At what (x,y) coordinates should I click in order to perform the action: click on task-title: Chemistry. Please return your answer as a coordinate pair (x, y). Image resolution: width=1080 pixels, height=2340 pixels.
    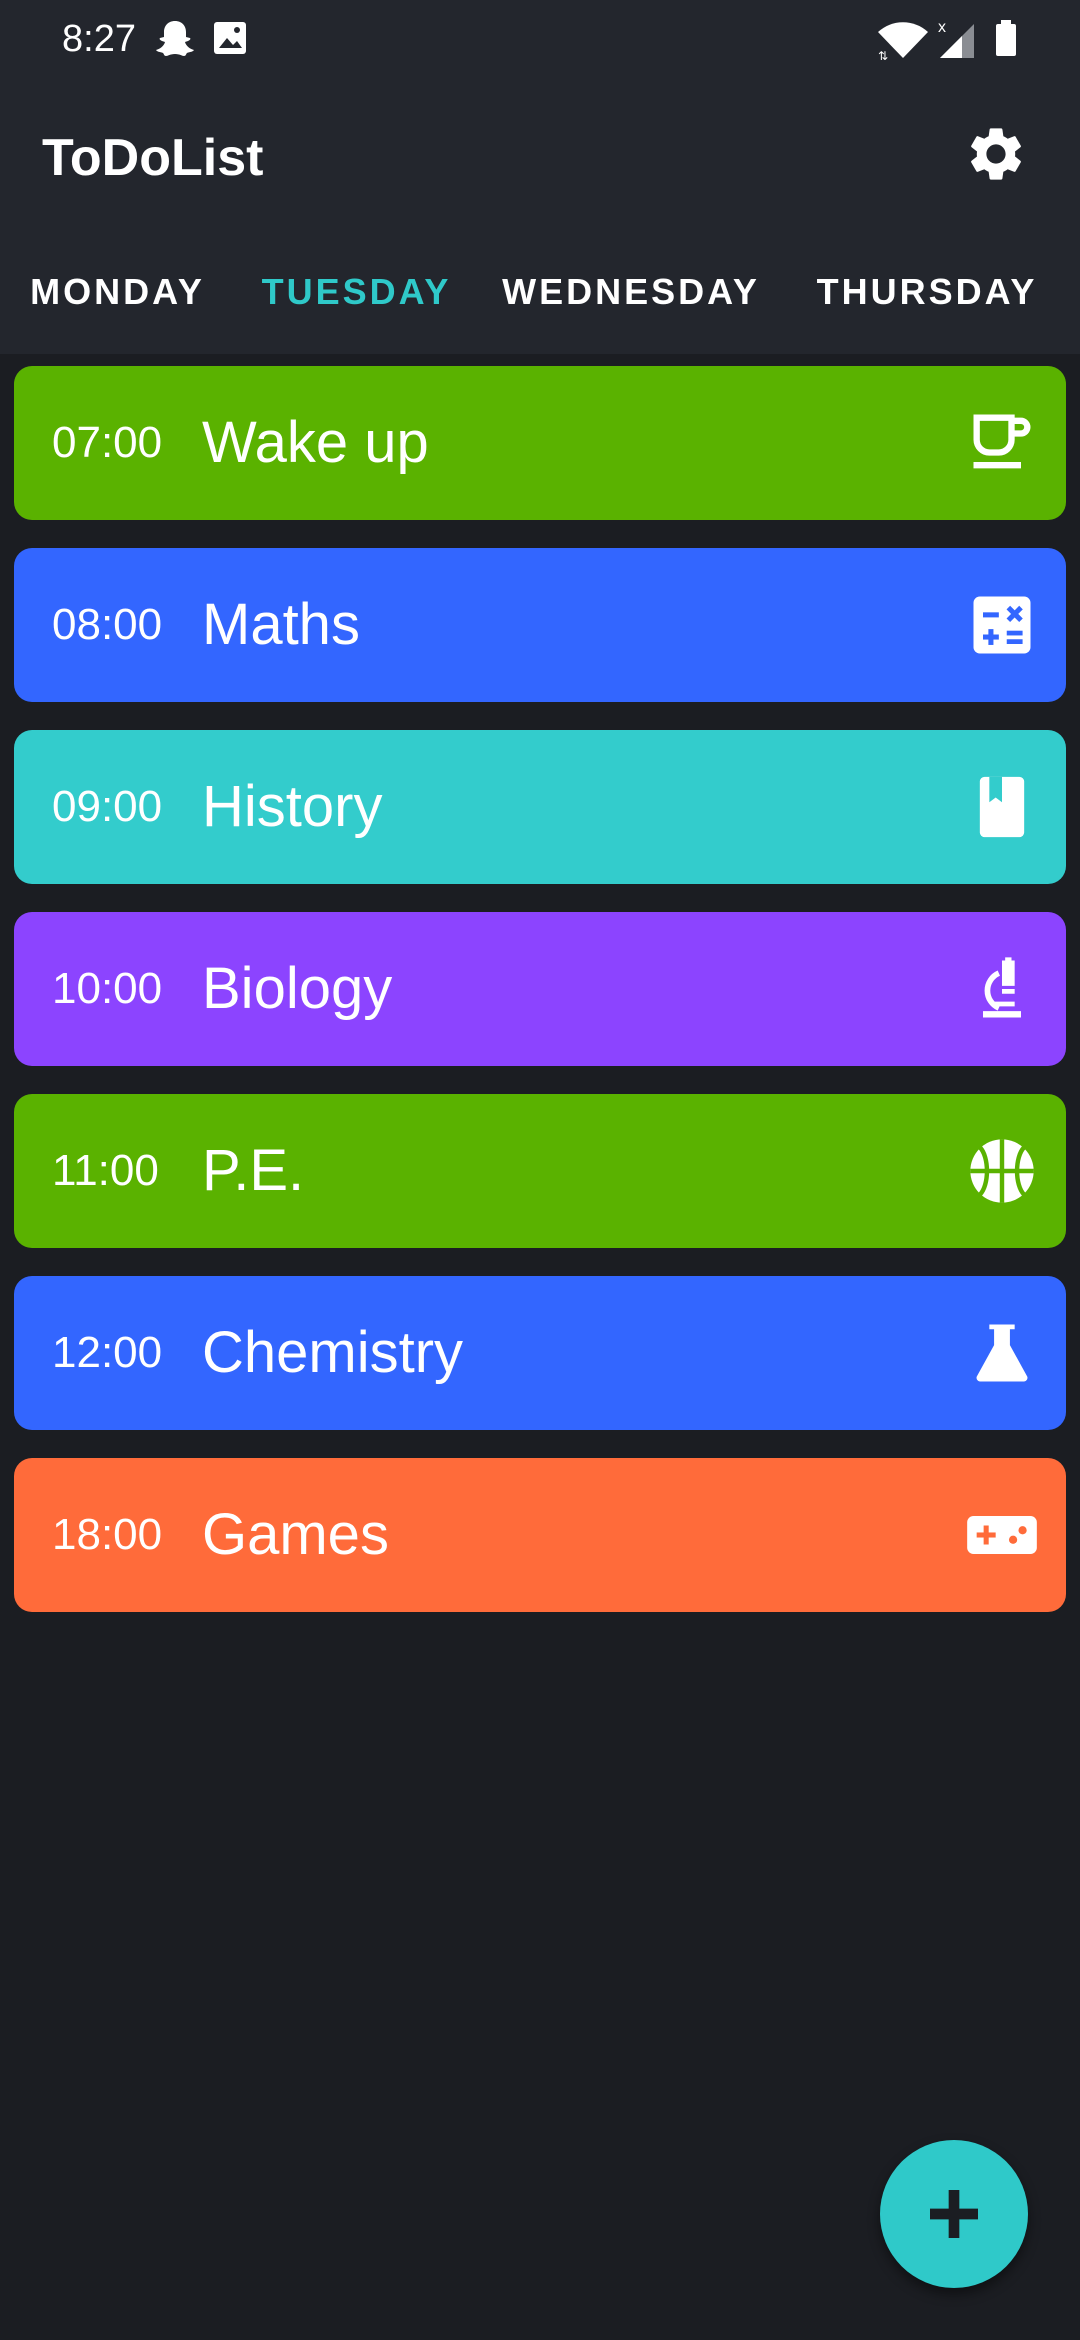
    Looking at the image, I should click on (333, 1352).